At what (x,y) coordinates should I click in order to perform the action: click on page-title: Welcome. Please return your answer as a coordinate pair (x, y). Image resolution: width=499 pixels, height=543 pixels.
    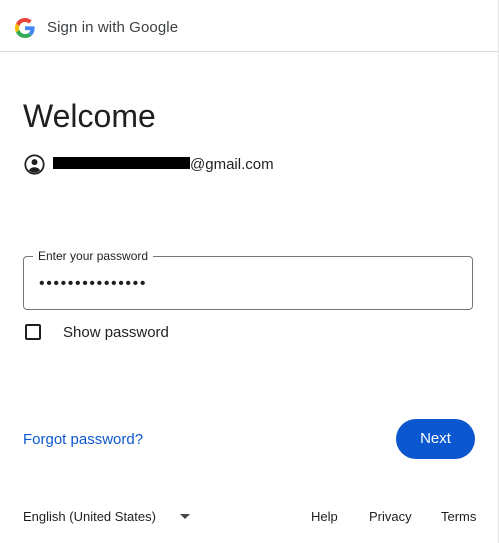
    Looking at the image, I should click on (89, 116).